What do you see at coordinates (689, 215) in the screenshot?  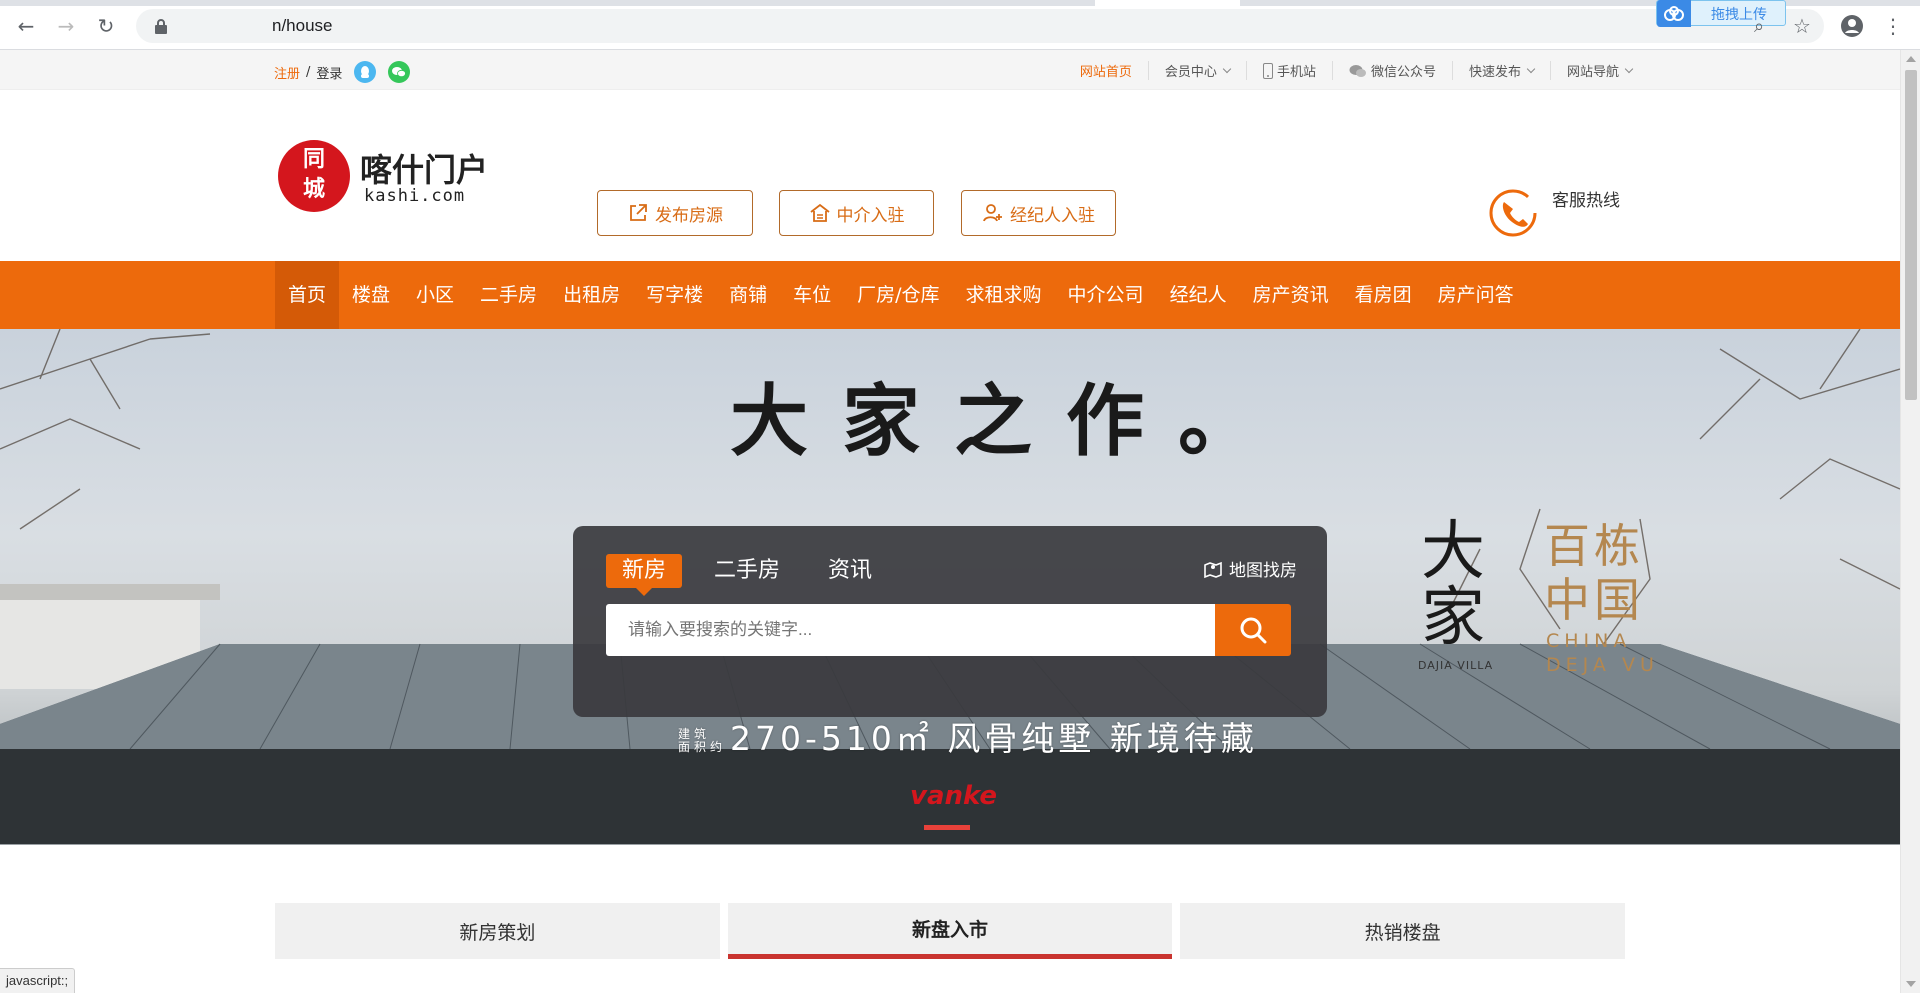 I see `publish-listing-label: 发布房源` at bounding box center [689, 215].